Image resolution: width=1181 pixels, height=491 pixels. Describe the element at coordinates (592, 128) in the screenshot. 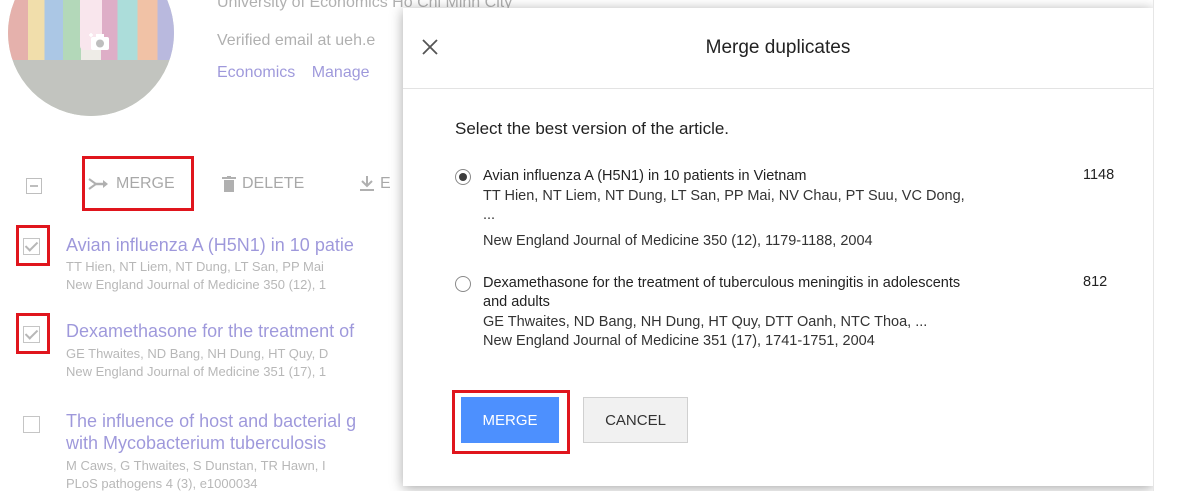

I see `dialog-prompt: Select the best version of the article.` at that location.